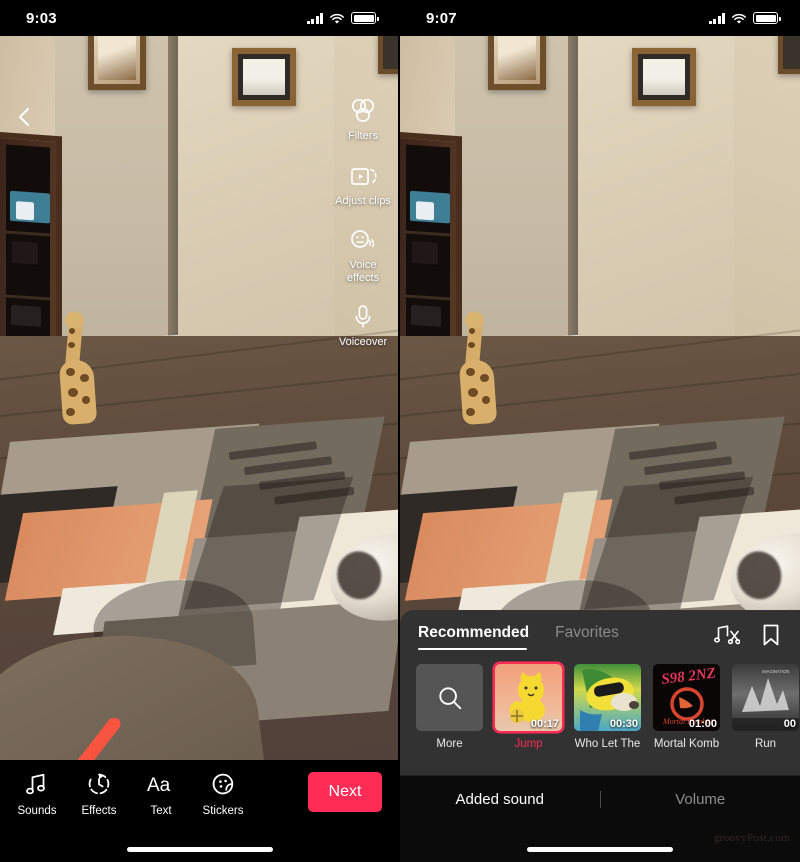 The width and height of the screenshot is (800, 862). I want to click on sound-name: Mortal Komb, so click(686, 744).